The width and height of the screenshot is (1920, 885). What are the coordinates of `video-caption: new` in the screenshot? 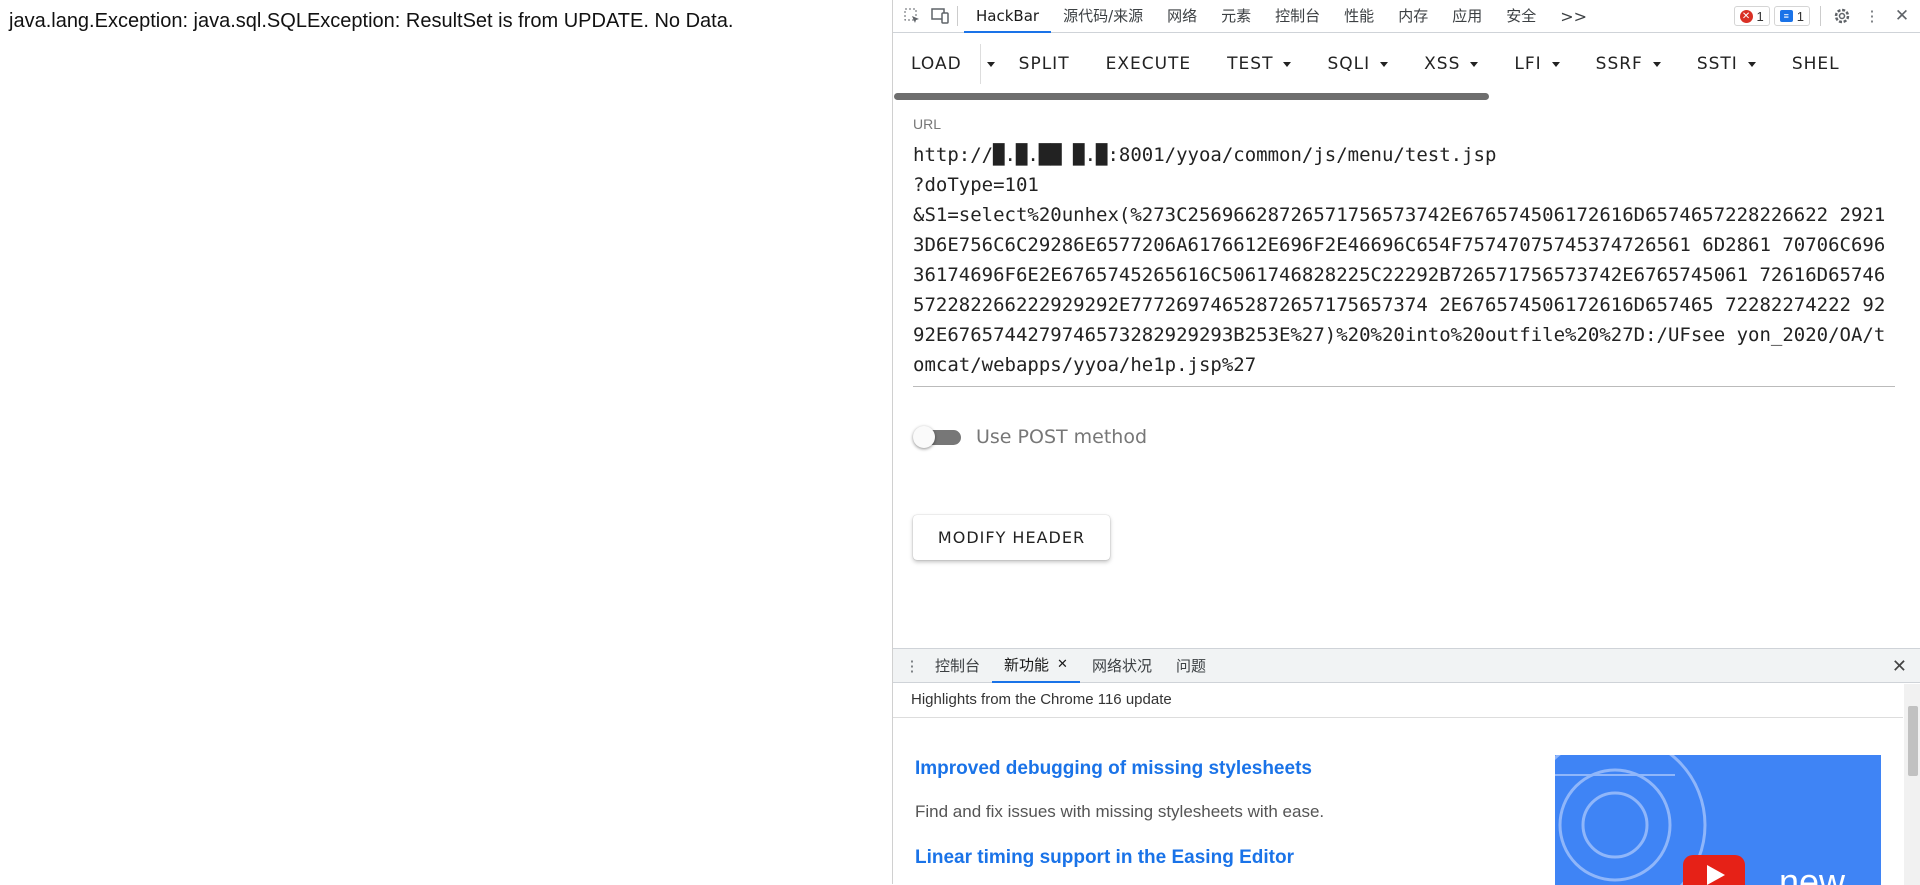 It's located at (1812, 873).